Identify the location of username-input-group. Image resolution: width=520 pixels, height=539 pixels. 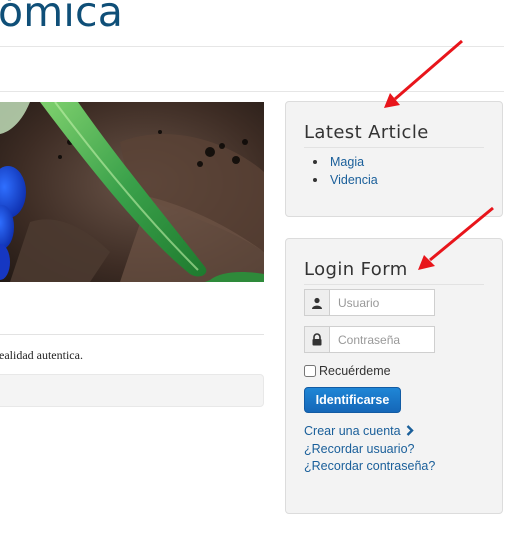
(369, 302).